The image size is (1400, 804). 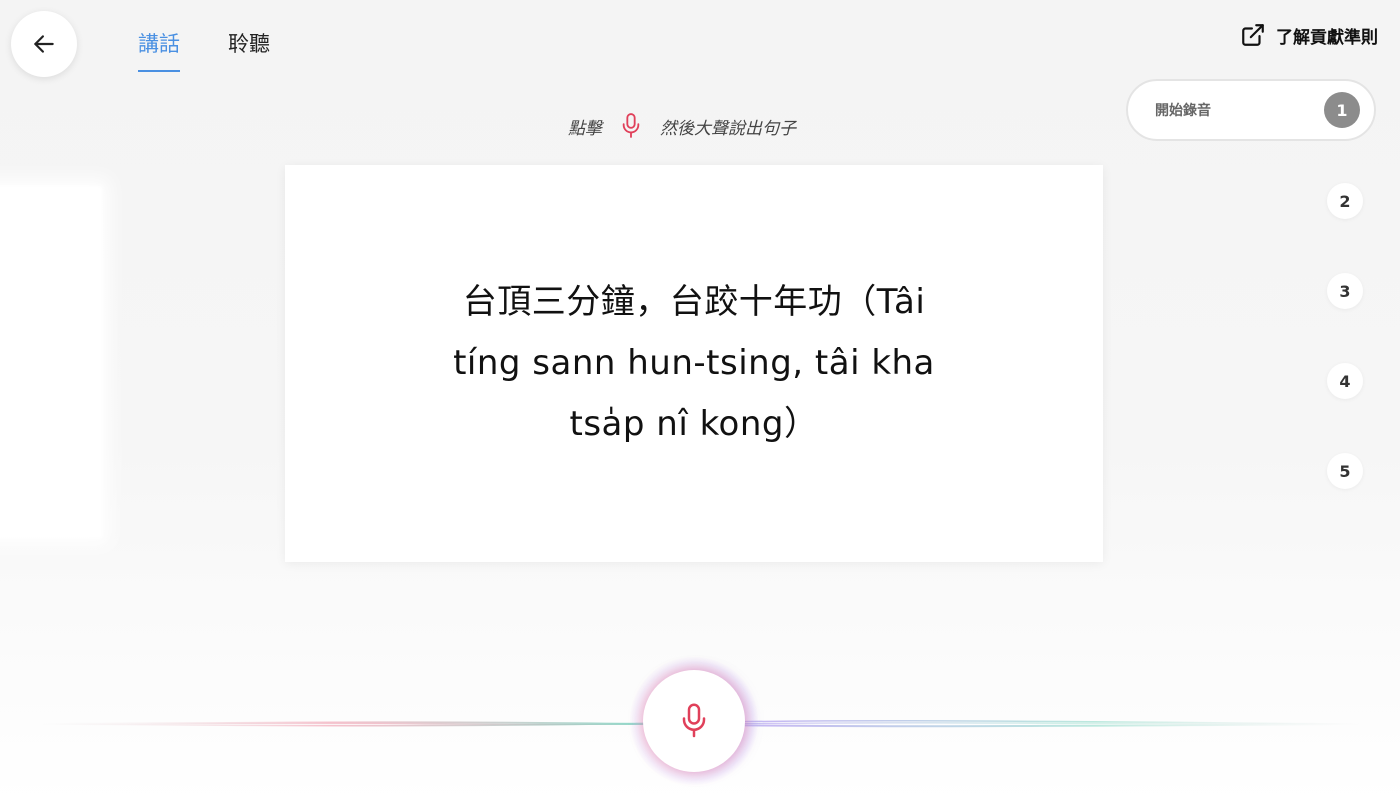 I want to click on record-button, so click(x=694, y=721).